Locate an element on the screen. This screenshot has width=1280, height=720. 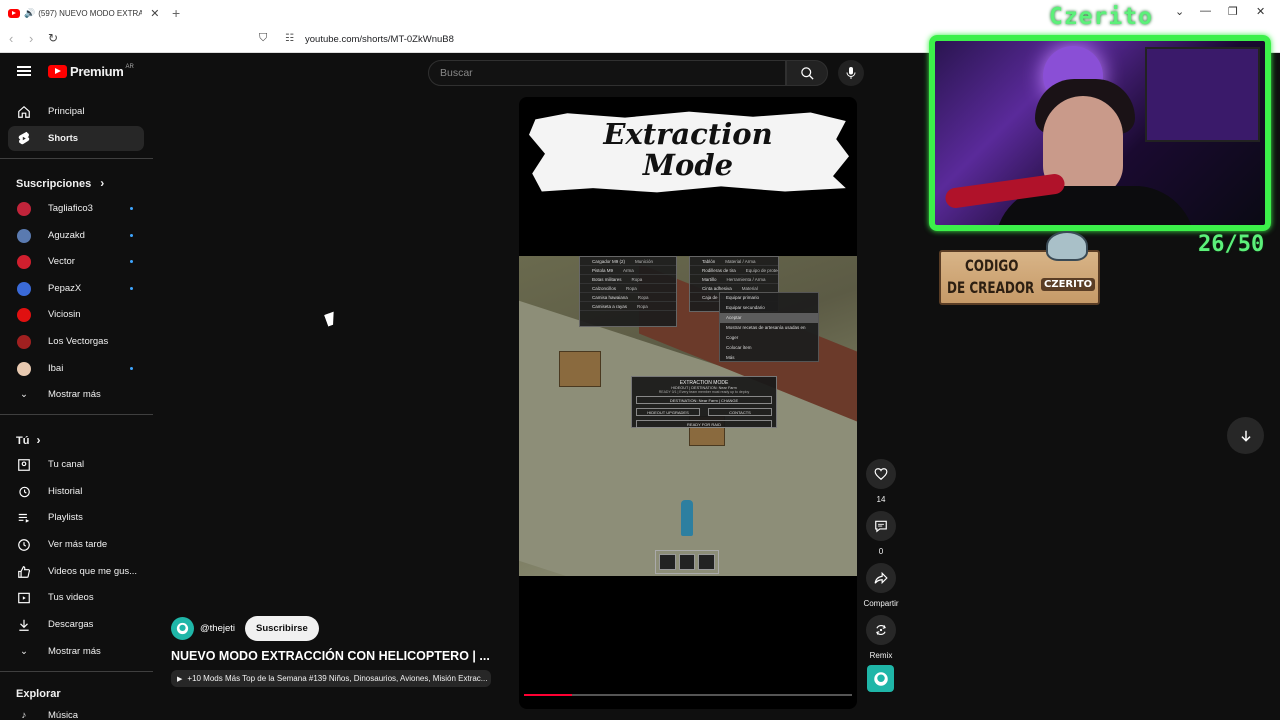
forward-icon: › is located at coordinates (31, 38).